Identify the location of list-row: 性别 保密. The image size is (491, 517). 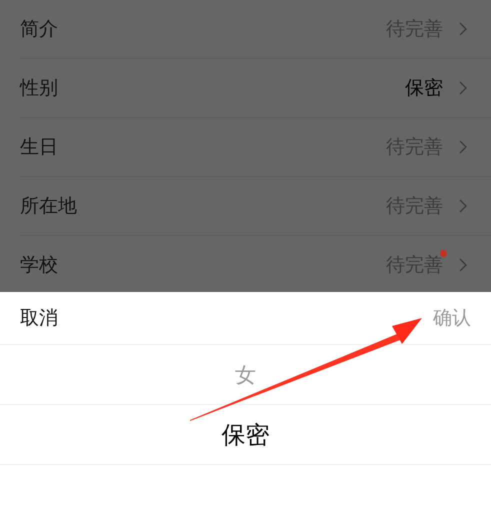
(255, 88).